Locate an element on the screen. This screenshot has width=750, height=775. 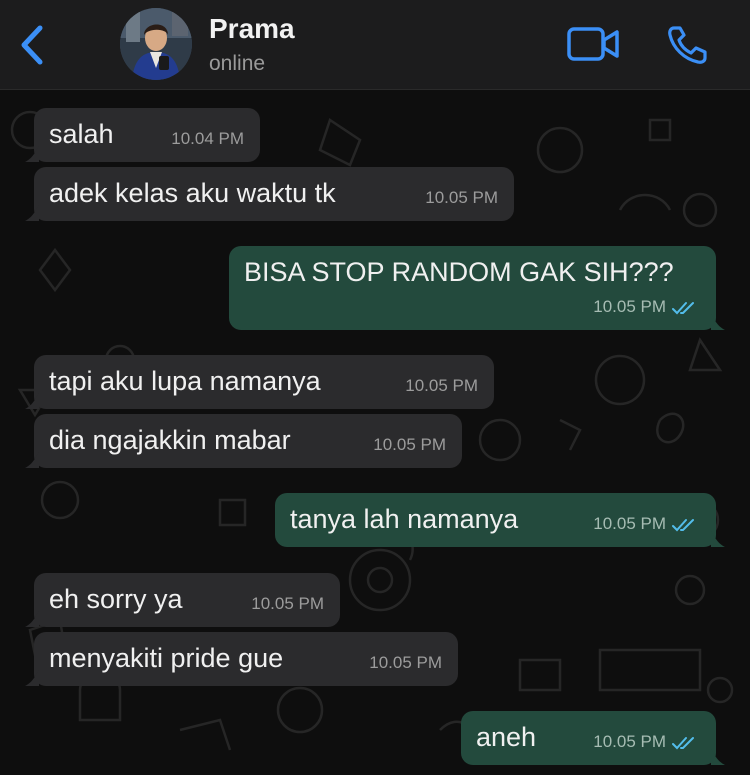
message-bubble-incoming: dia ngajakkin mabar 10.05 PM is located at coordinates (243, 441).